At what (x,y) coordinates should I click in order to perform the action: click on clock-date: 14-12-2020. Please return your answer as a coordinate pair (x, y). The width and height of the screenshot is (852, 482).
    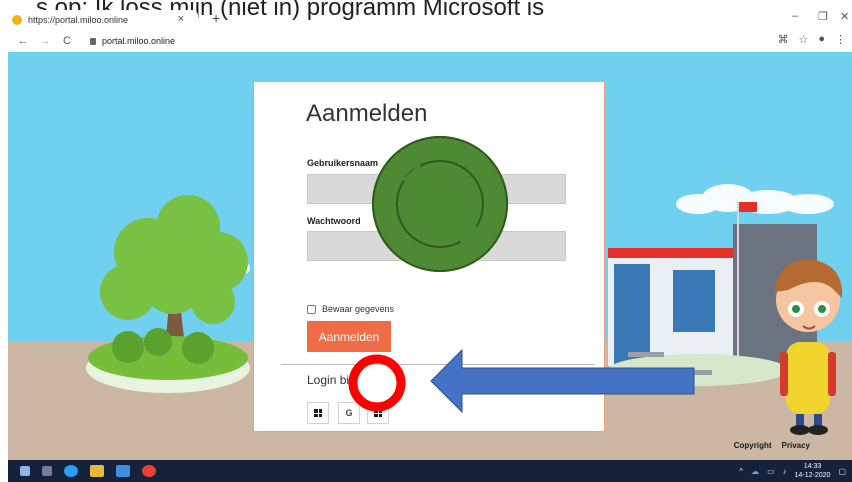
    Looking at the image, I should click on (812, 475).